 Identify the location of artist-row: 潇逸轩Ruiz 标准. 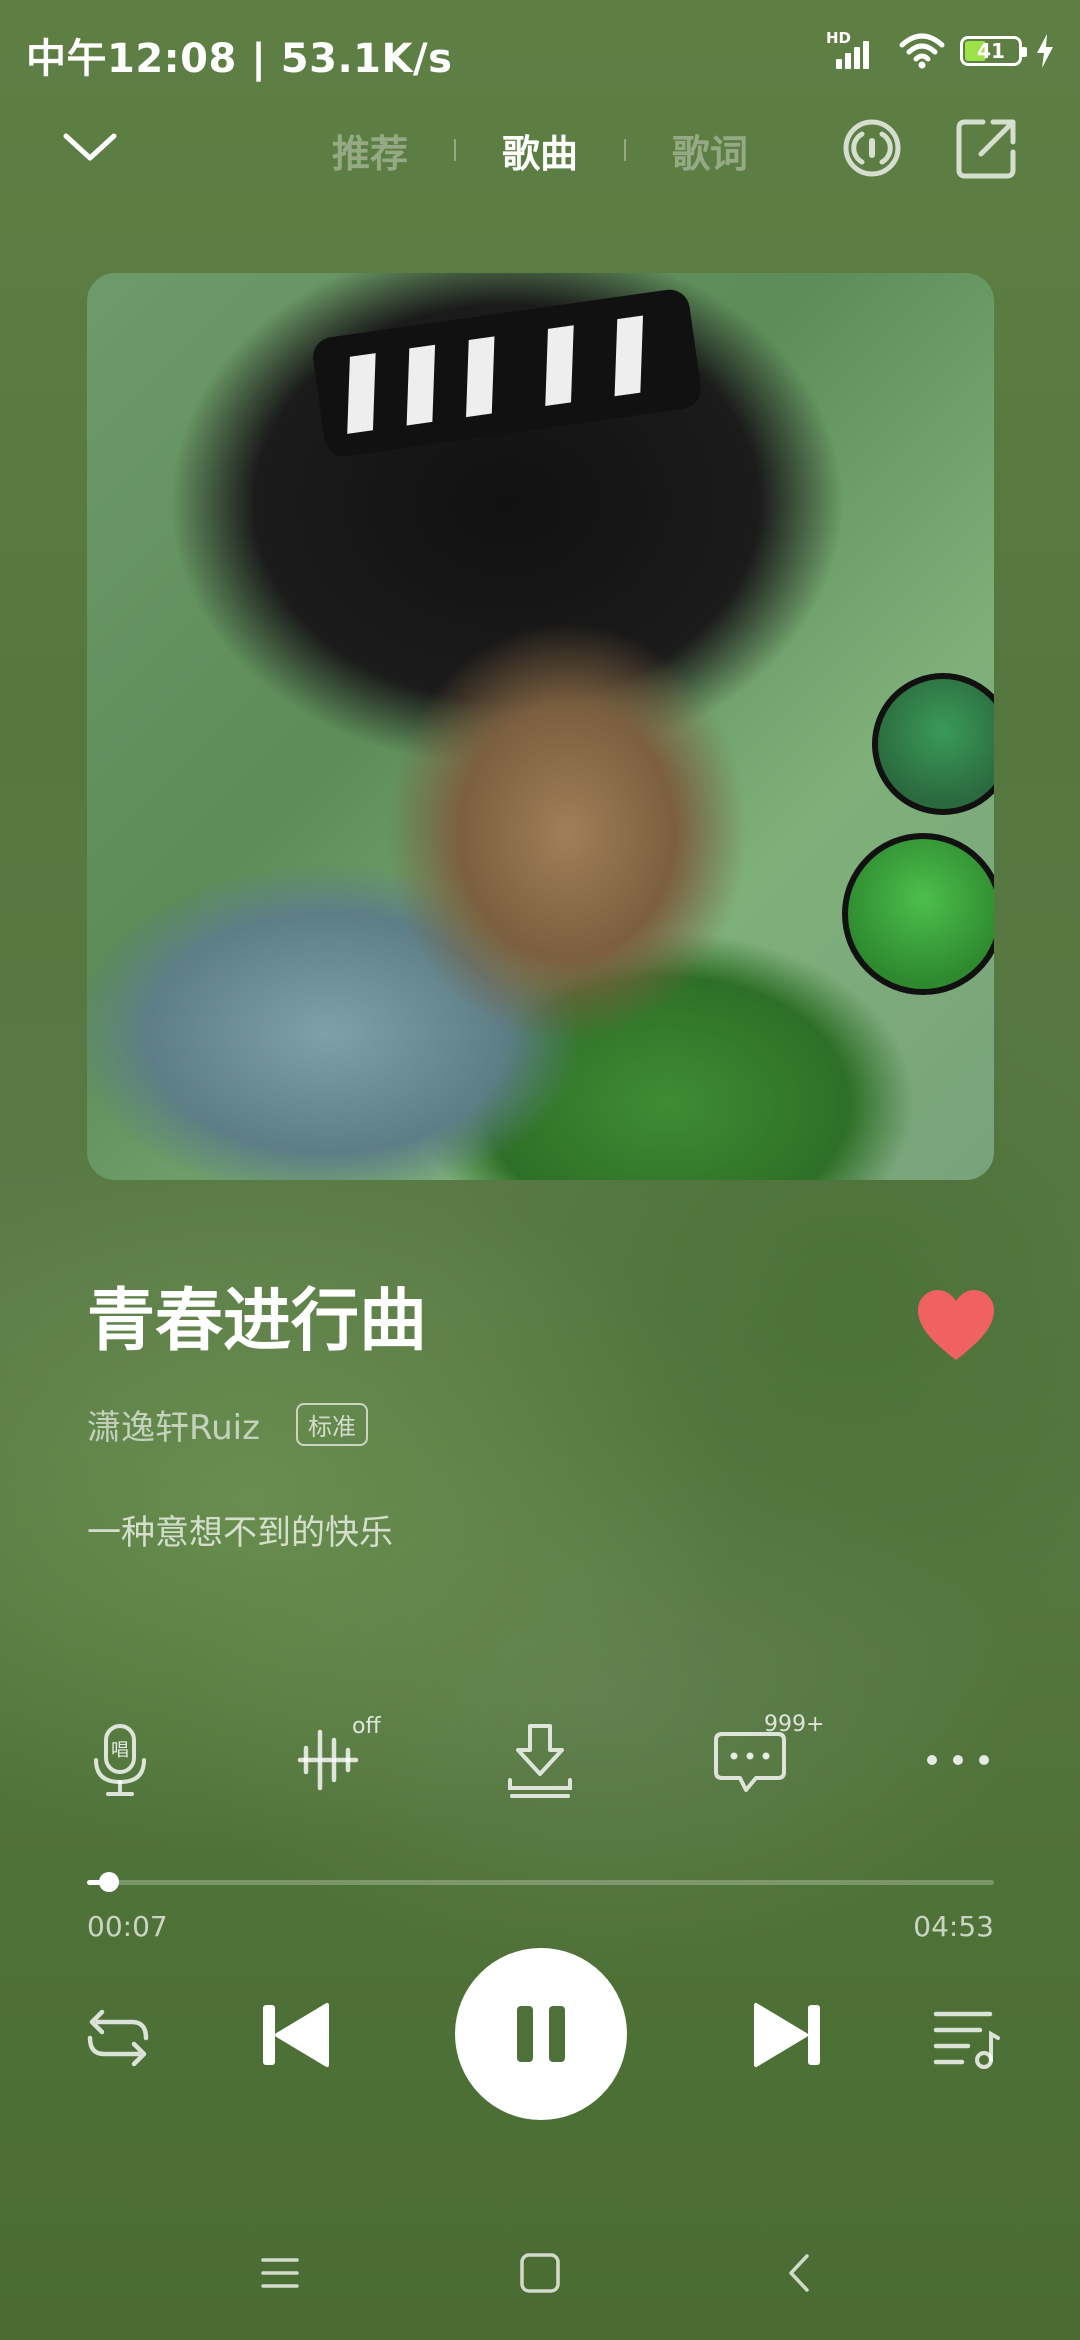
(227, 1424).